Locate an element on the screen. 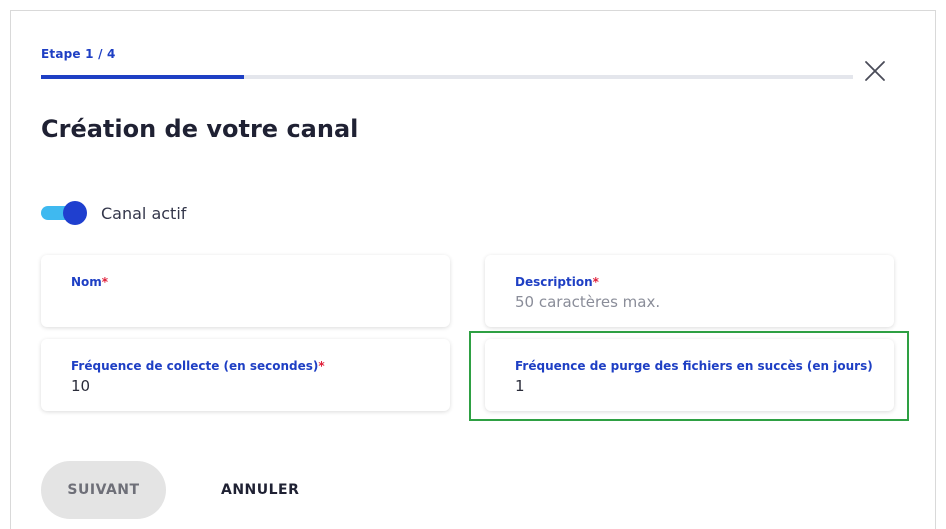  collection-frequency-value: 10 is located at coordinates (81, 386).